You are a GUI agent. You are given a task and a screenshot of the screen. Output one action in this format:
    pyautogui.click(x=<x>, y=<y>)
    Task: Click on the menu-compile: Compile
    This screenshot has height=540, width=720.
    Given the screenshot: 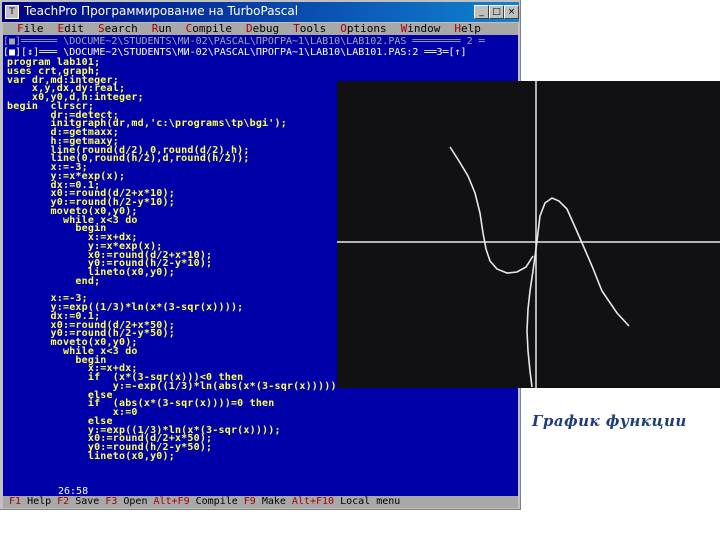 What is the action you would take?
    pyautogui.click(x=209, y=29)
    